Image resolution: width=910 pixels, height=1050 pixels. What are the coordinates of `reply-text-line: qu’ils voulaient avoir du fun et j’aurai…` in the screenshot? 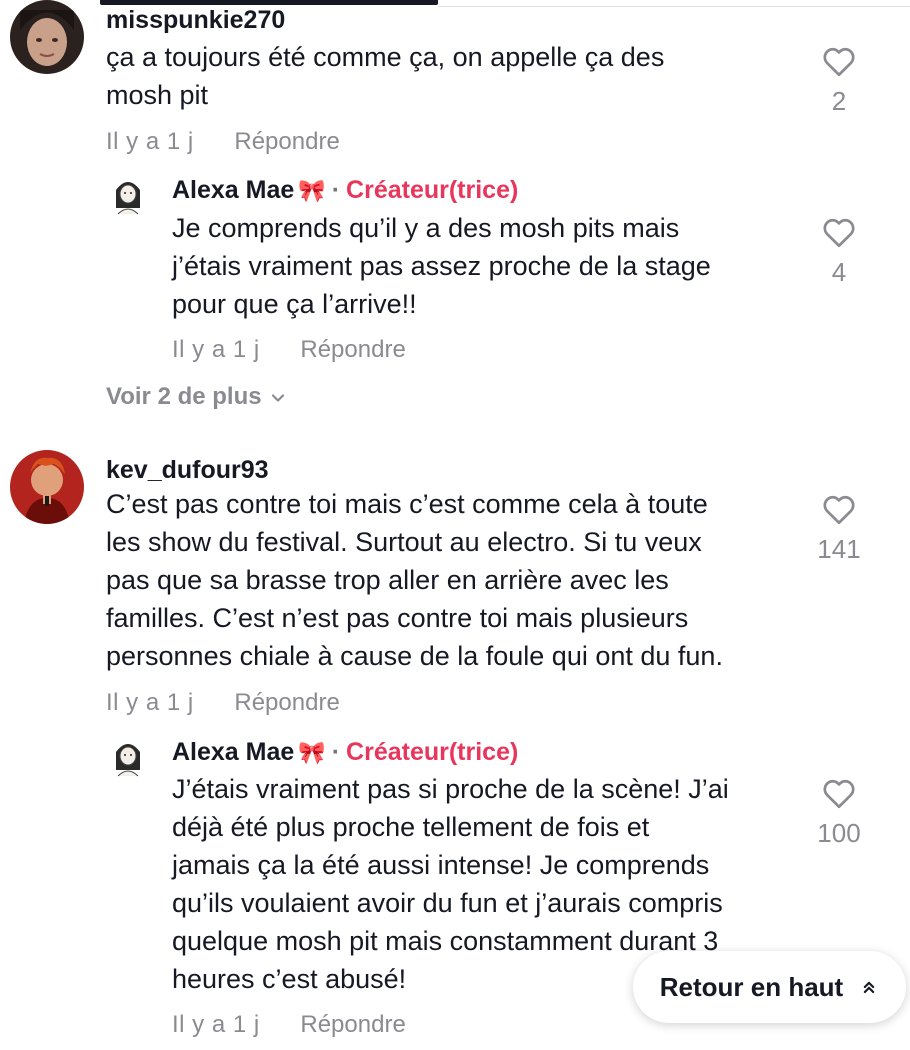 It's located at (447, 903).